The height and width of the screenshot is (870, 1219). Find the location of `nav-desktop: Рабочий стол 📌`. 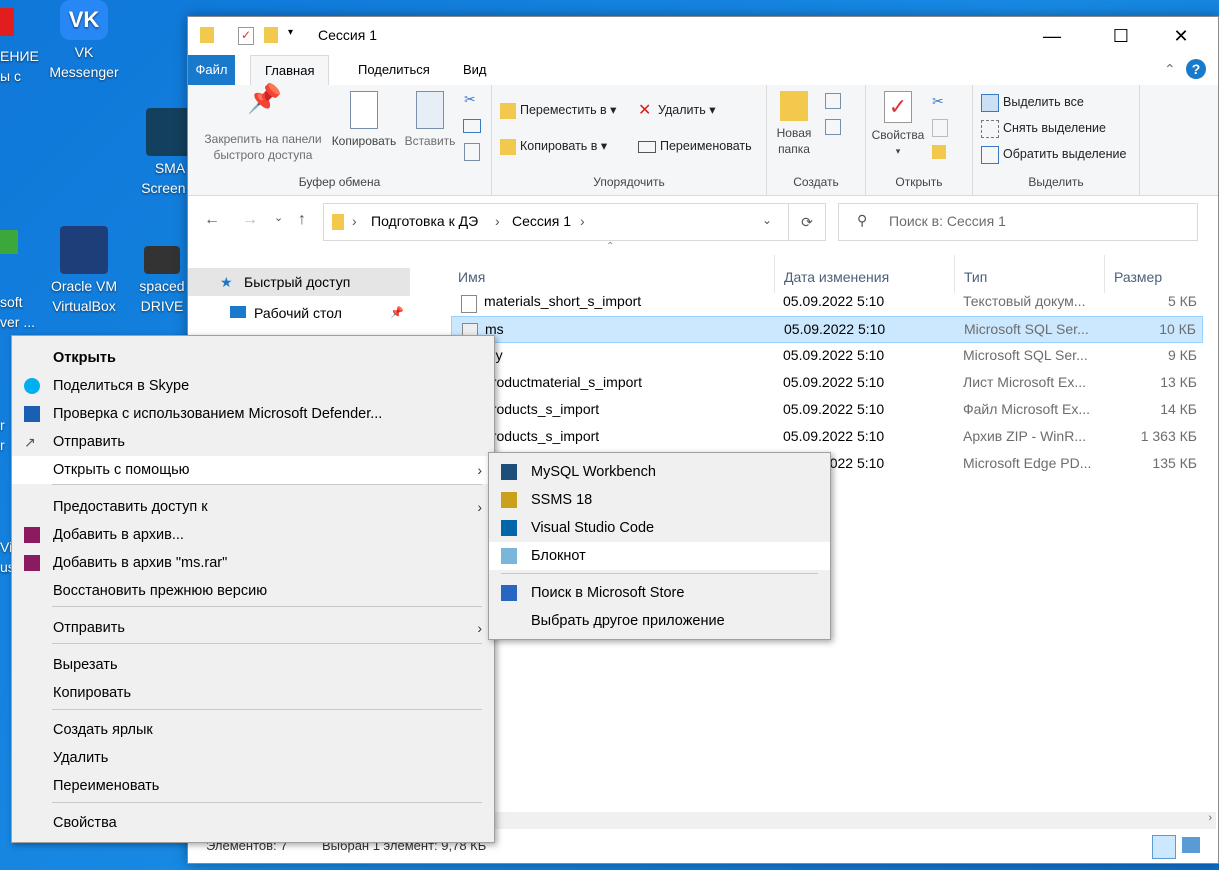

nav-desktop: Рабочий стол 📌 is located at coordinates (320, 313).